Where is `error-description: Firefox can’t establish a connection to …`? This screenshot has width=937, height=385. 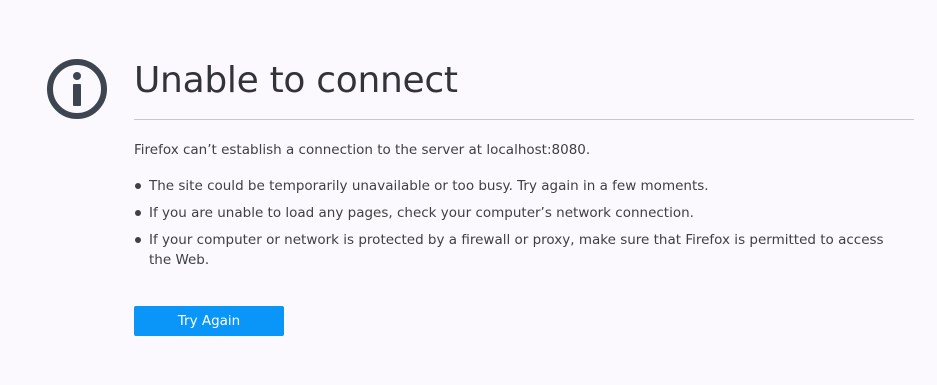 error-description: Firefox can’t establish a connection to … is located at coordinates (362, 150).